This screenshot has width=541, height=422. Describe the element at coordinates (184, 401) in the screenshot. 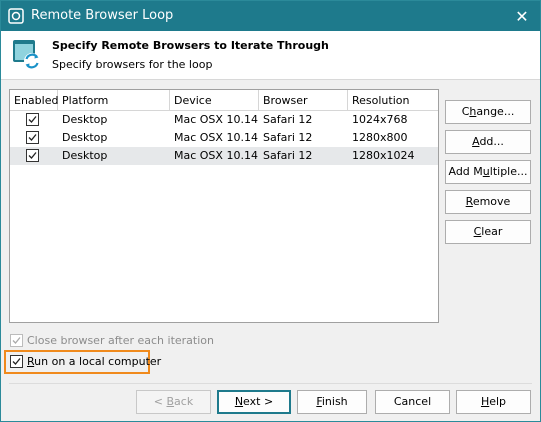

I see `back-label-suffix: ack` at that location.